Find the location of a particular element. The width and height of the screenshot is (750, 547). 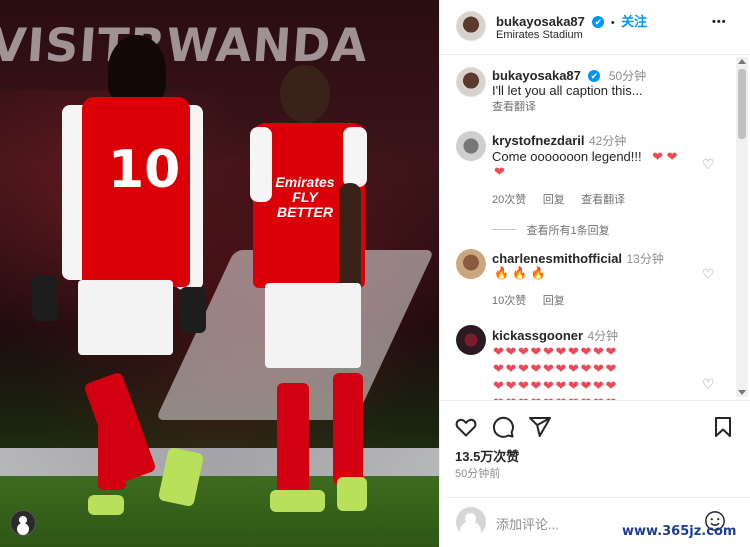

player-7: Emirates FLY BETTER is located at coordinates (310, 292).